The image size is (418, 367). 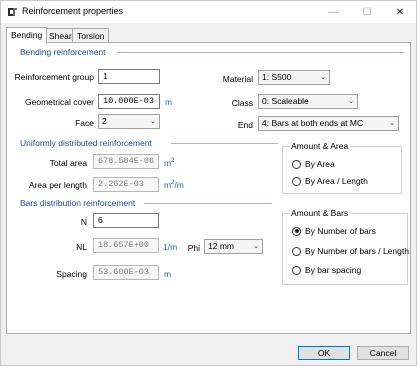 I want to click on material-label: Material, so click(x=237, y=79).